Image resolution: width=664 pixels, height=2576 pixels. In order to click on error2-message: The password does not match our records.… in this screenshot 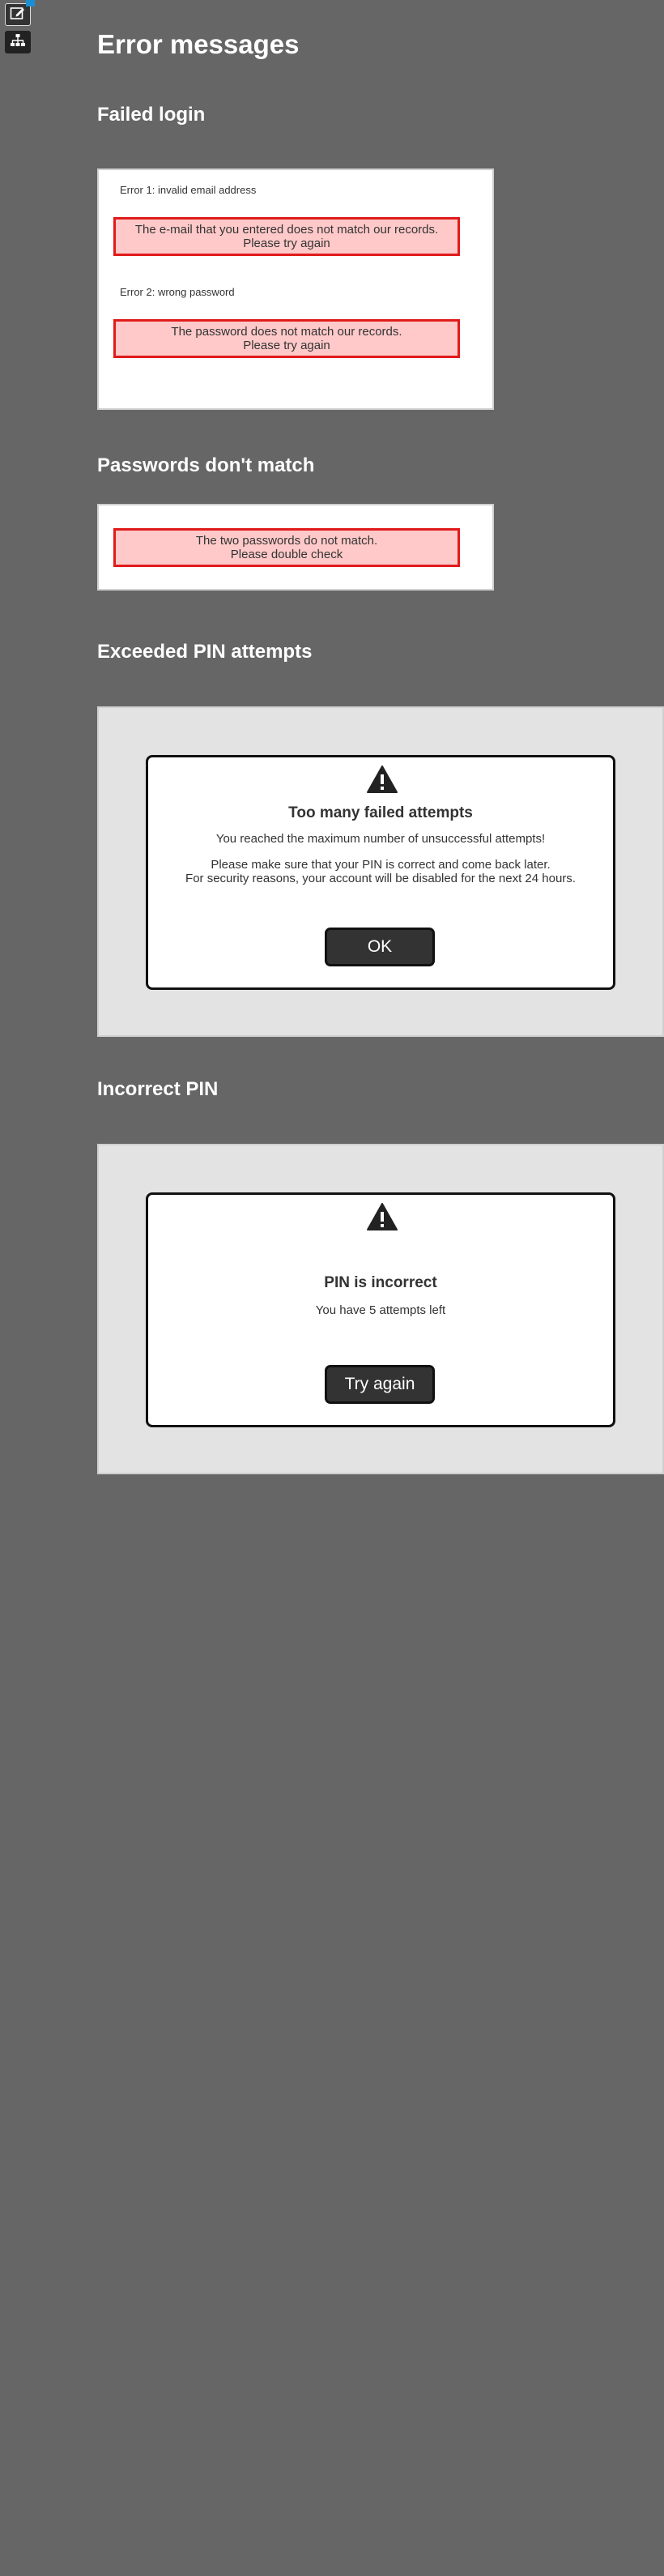, I will do `click(287, 338)`.